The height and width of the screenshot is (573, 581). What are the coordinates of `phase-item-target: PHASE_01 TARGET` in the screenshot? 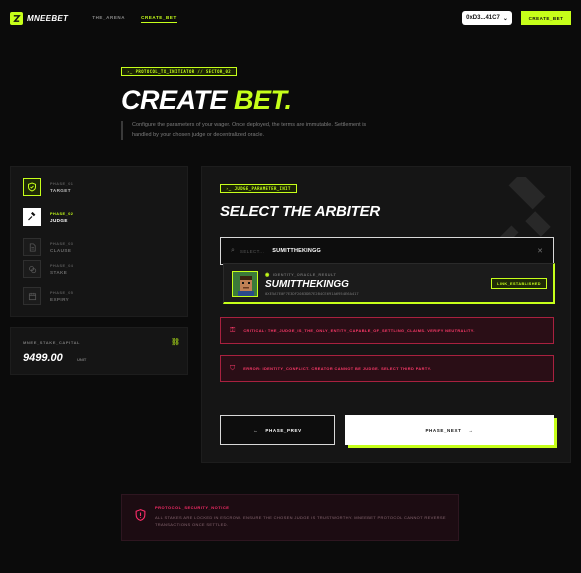 It's located at (48, 187).